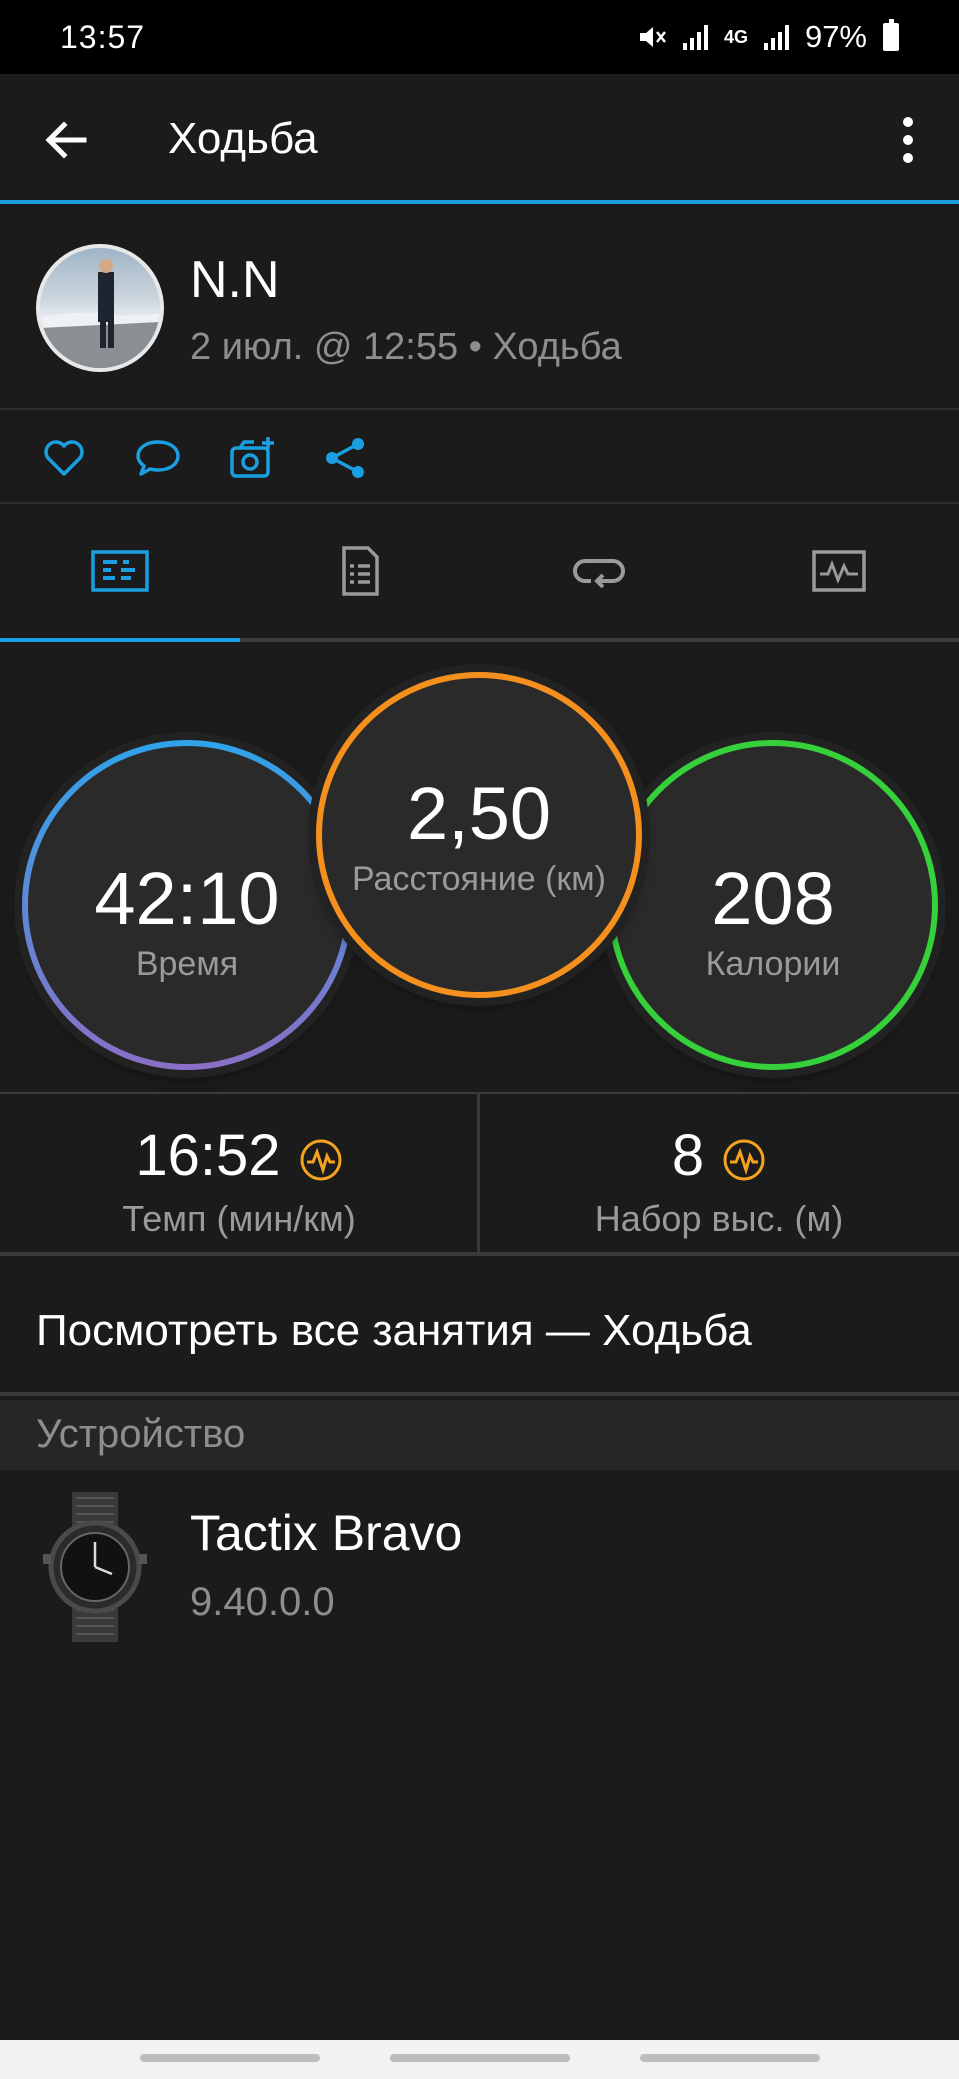  Describe the element at coordinates (262, 1602) in the screenshot. I see `device-version: 9.40.0.0` at that location.